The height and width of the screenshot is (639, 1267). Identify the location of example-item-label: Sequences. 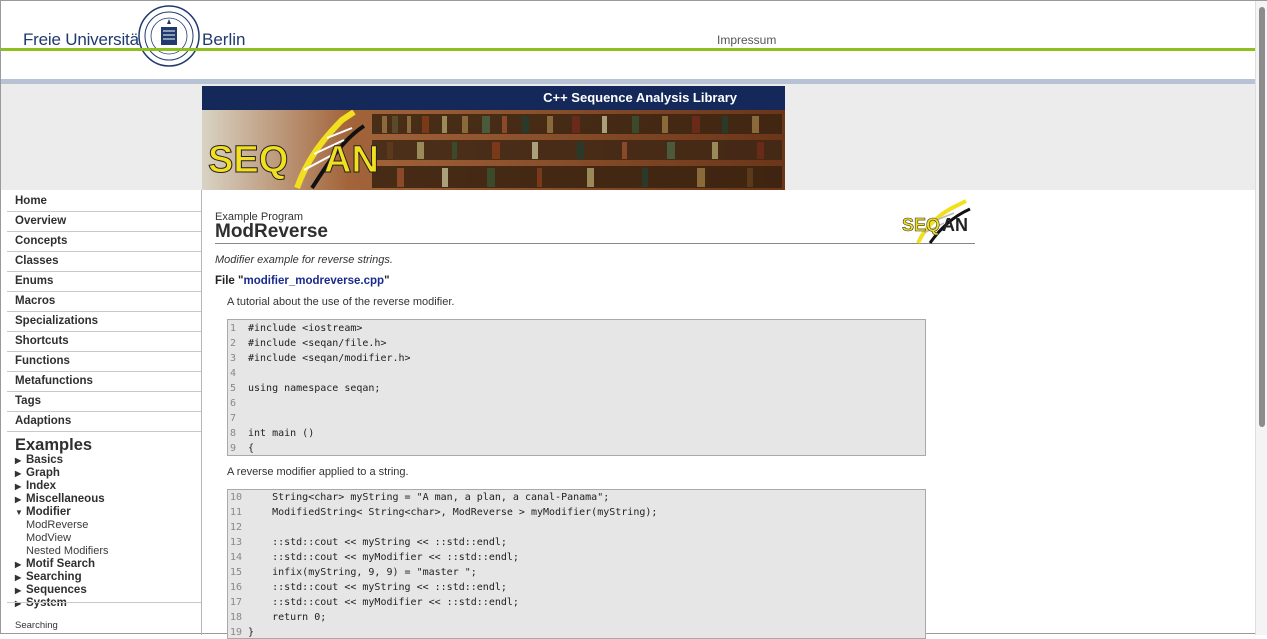
(56, 590).